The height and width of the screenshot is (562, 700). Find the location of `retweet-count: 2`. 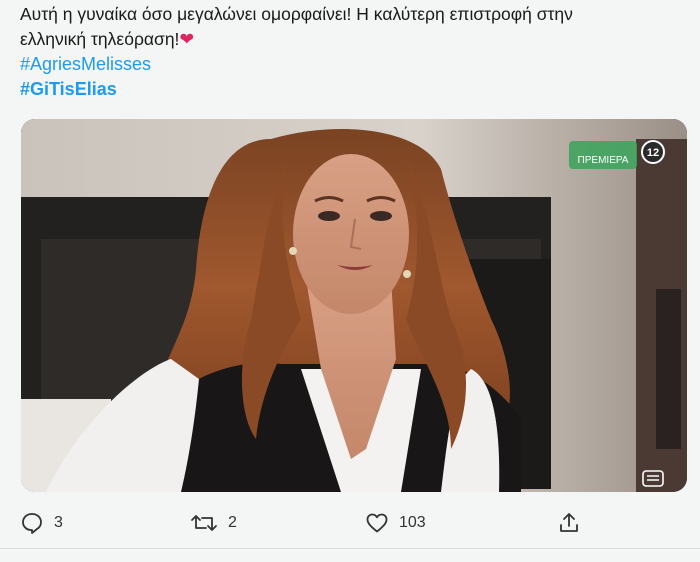

retweet-count: 2 is located at coordinates (232, 522).